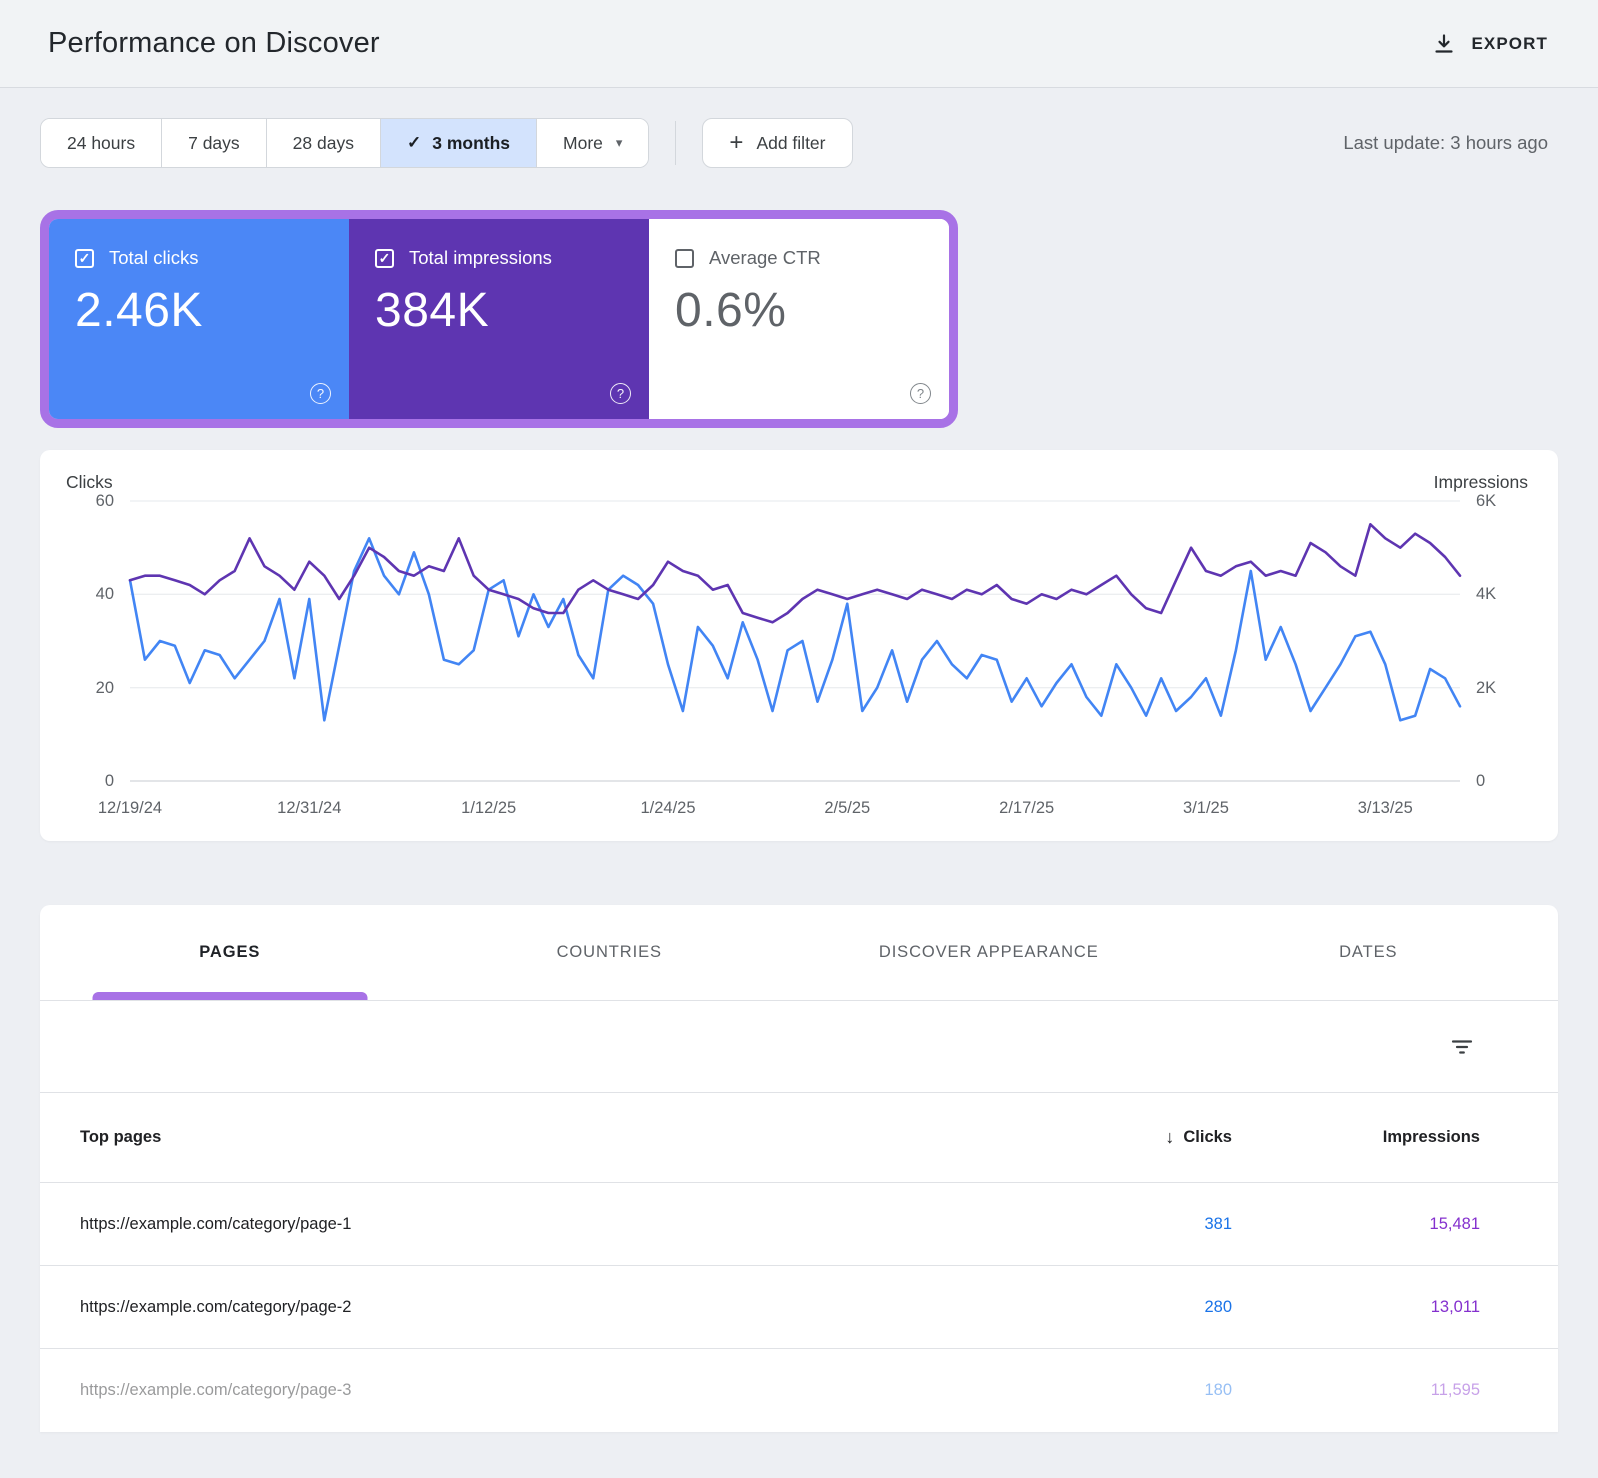 The width and height of the screenshot is (1598, 1478). Describe the element at coordinates (323, 143) in the screenshot. I see `range-28-days: 28 days` at that location.